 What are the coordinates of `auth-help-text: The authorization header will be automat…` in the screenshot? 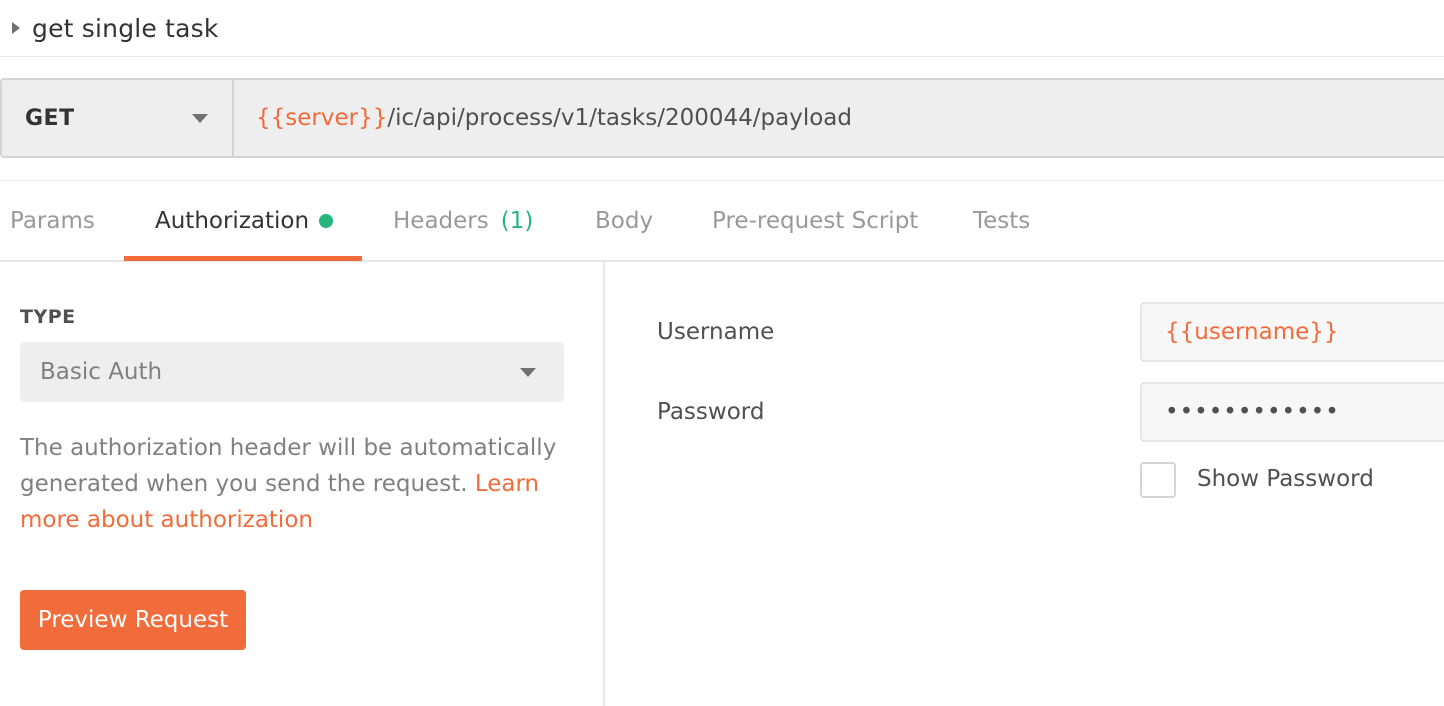 It's located at (300, 484).